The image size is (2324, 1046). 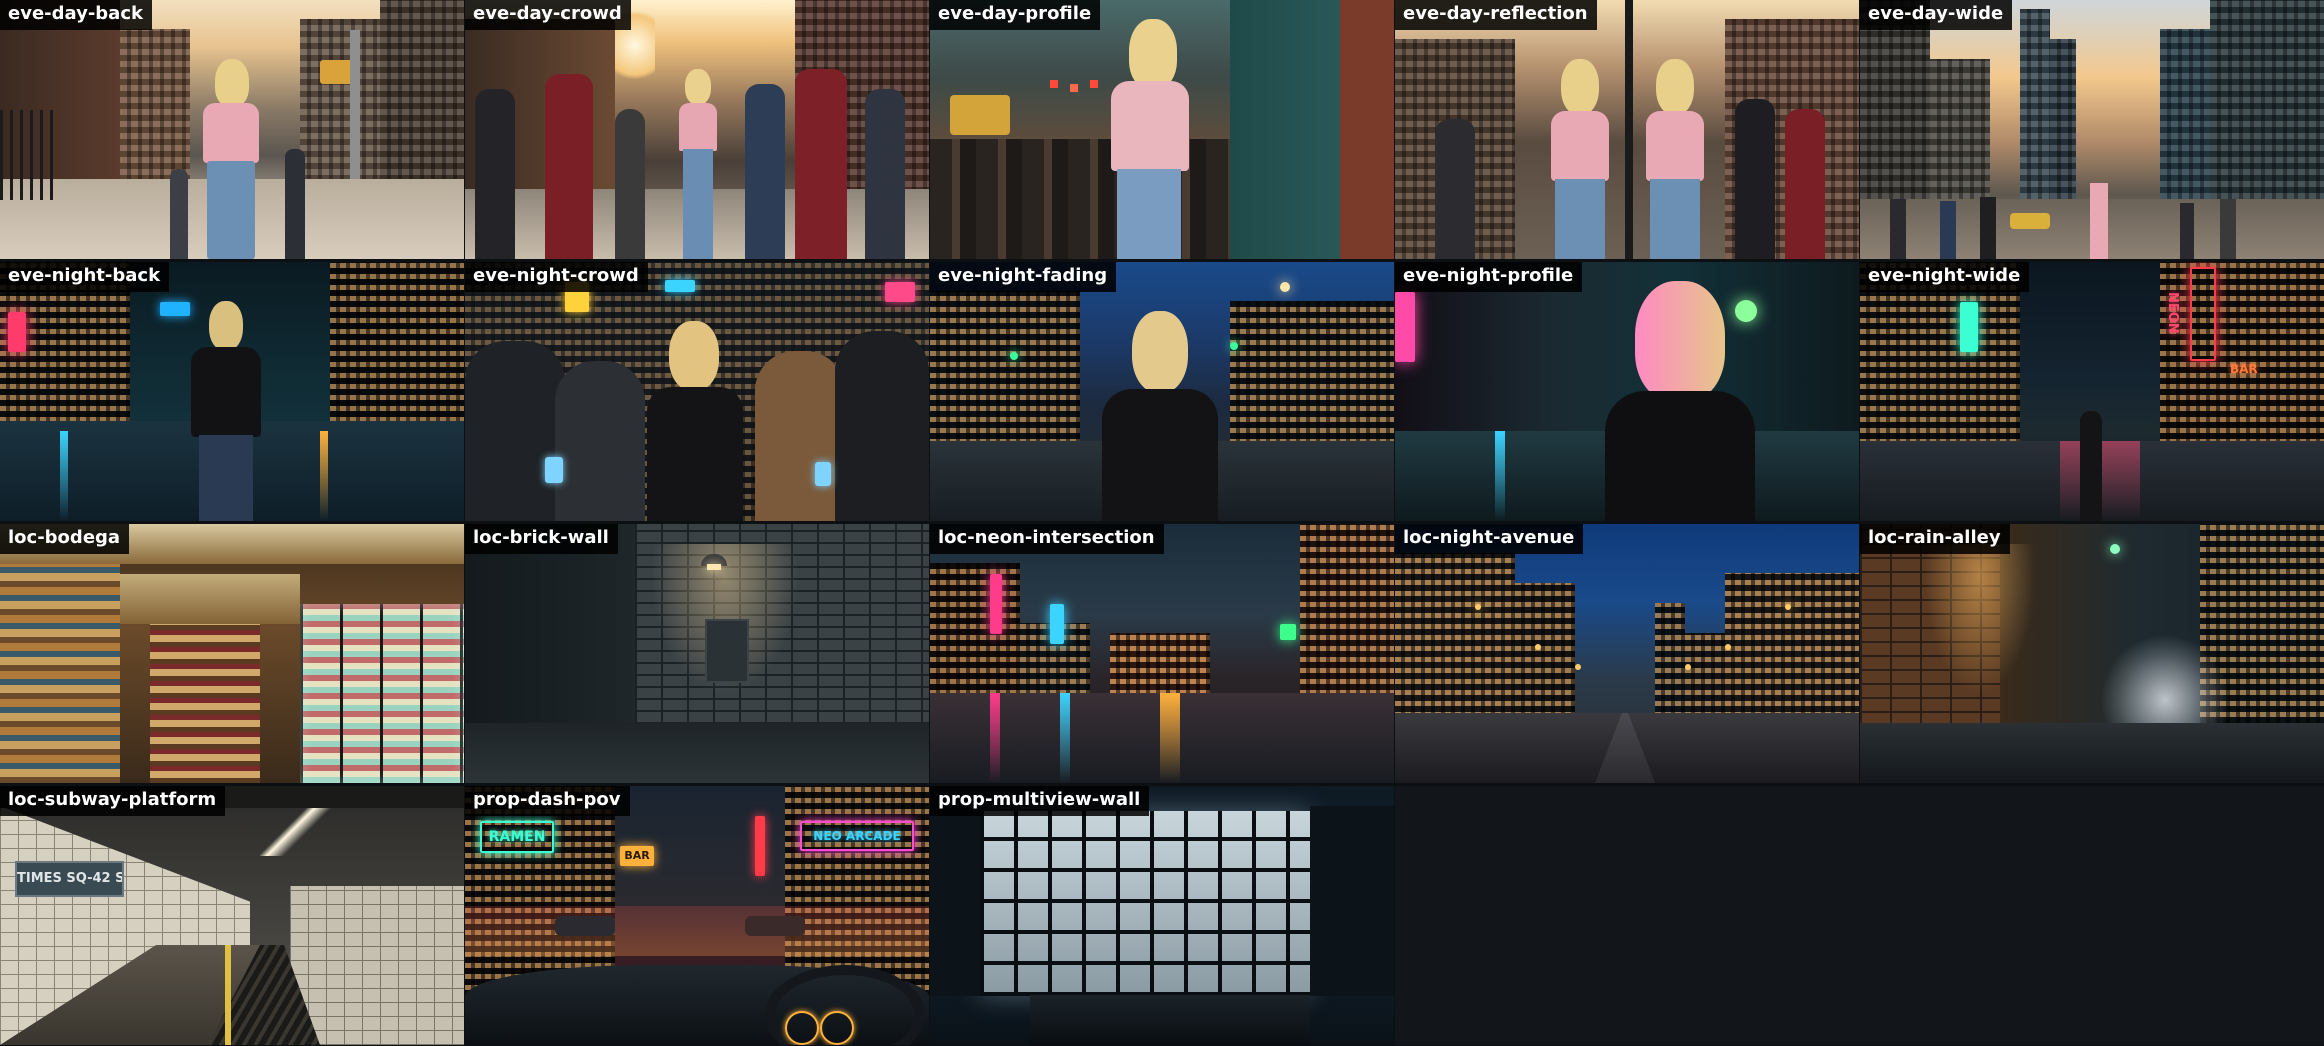 What do you see at coordinates (1489, 539) in the screenshot?
I see `tile-label: loc-night-avenue` at bounding box center [1489, 539].